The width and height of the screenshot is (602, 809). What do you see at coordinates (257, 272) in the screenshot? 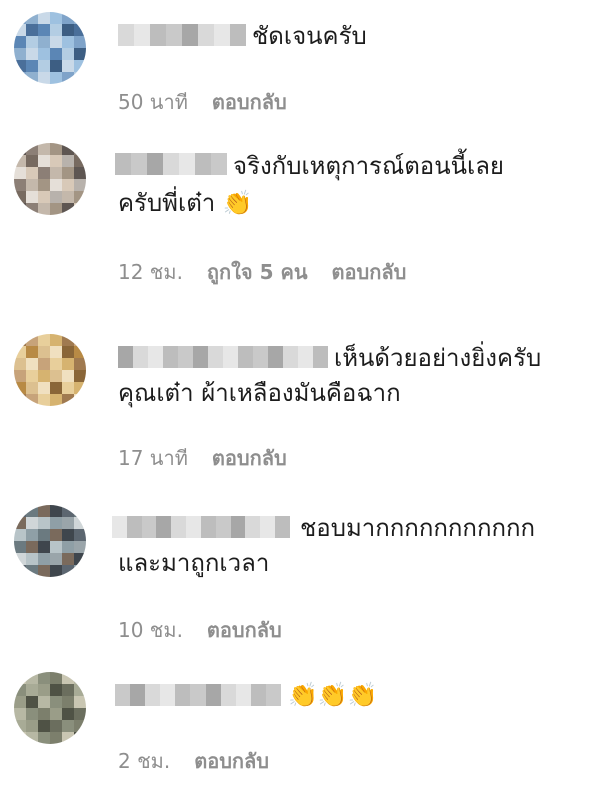
I see `likes-count: ถูกใจ 5 คน` at bounding box center [257, 272].